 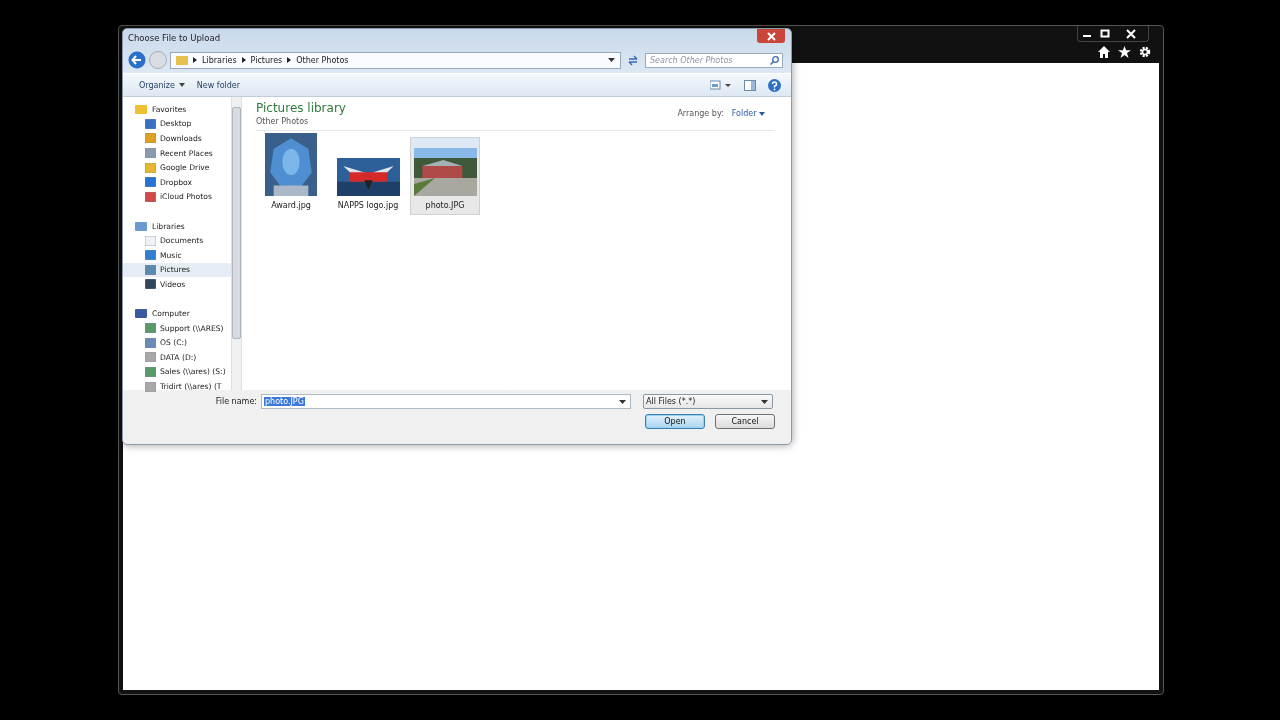 I want to click on refresh-button, so click(x=633, y=60).